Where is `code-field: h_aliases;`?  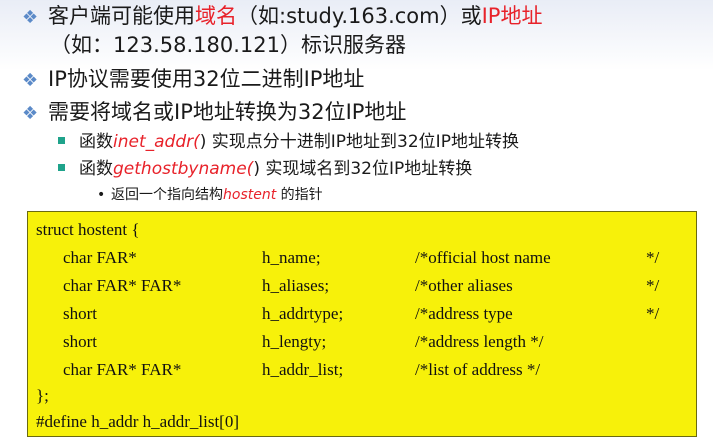
code-field: h_aliases; is located at coordinates (296, 285).